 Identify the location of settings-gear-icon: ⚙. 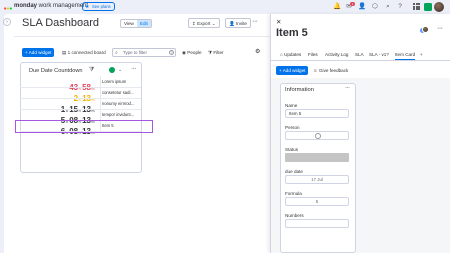
(257, 52).